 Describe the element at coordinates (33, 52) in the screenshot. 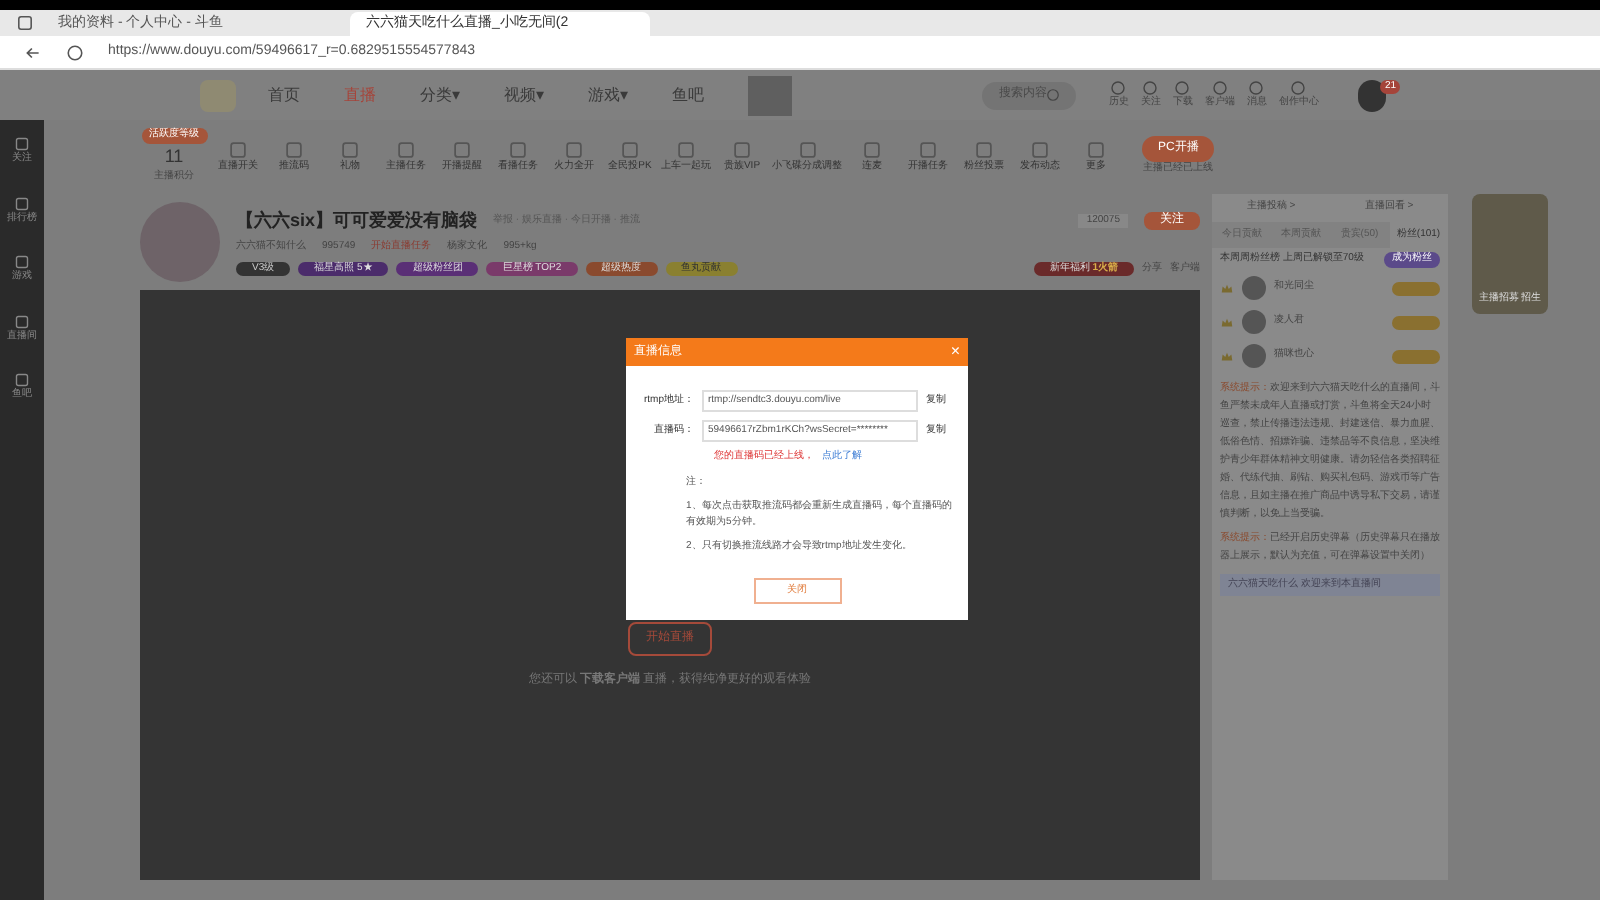

I see `back-icon` at that location.